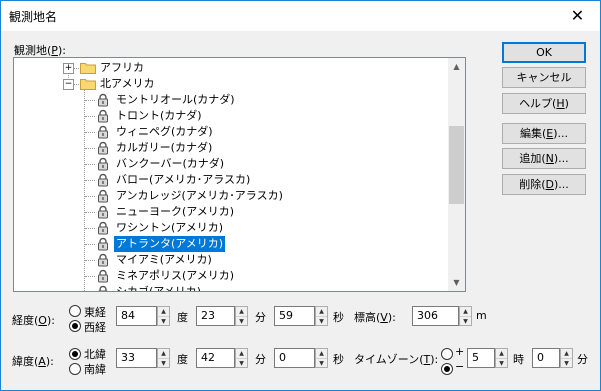  Describe the element at coordinates (375, 317) in the screenshot. I see `altitude-label: 標高(V):` at that location.